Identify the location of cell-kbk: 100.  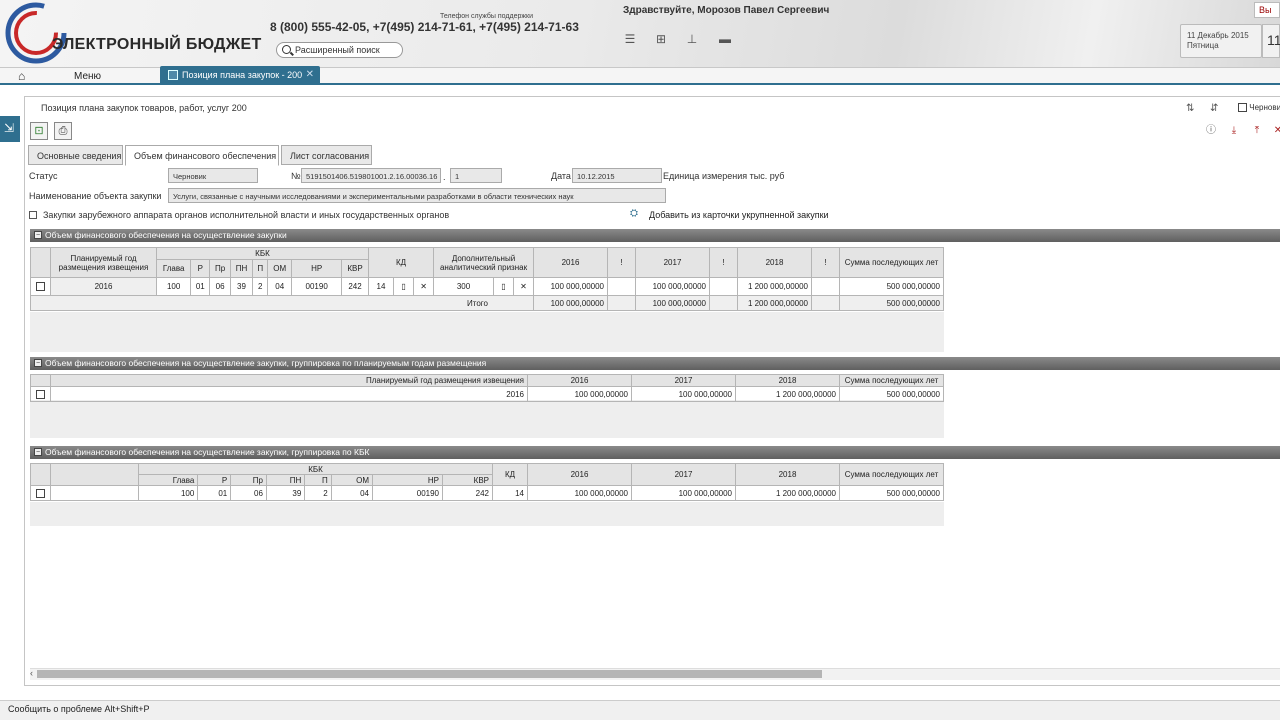
(168, 493).